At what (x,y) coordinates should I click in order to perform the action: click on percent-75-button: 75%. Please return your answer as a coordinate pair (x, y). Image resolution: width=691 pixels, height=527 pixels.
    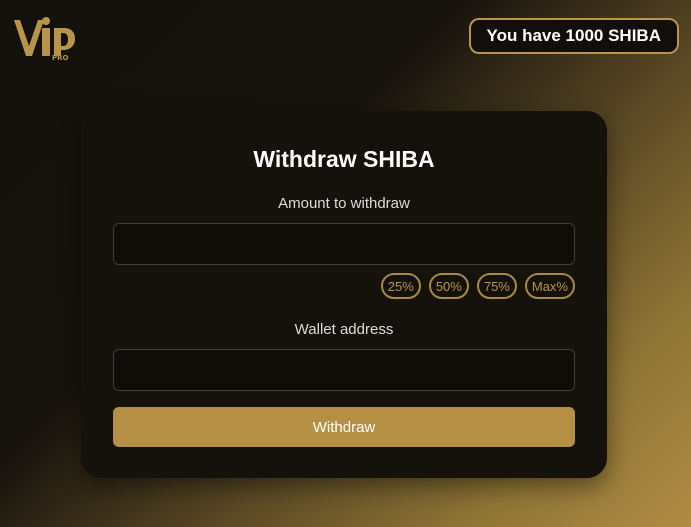
    Looking at the image, I should click on (496, 286).